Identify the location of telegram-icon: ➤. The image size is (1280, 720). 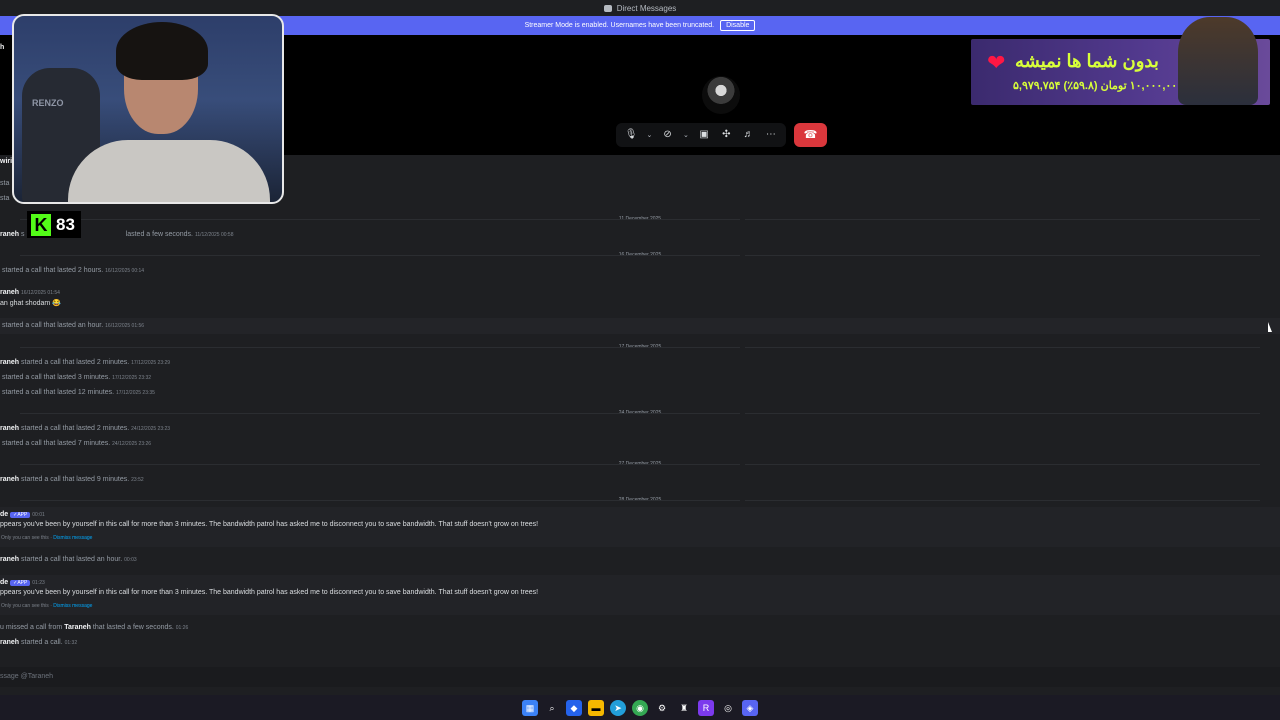
(618, 707).